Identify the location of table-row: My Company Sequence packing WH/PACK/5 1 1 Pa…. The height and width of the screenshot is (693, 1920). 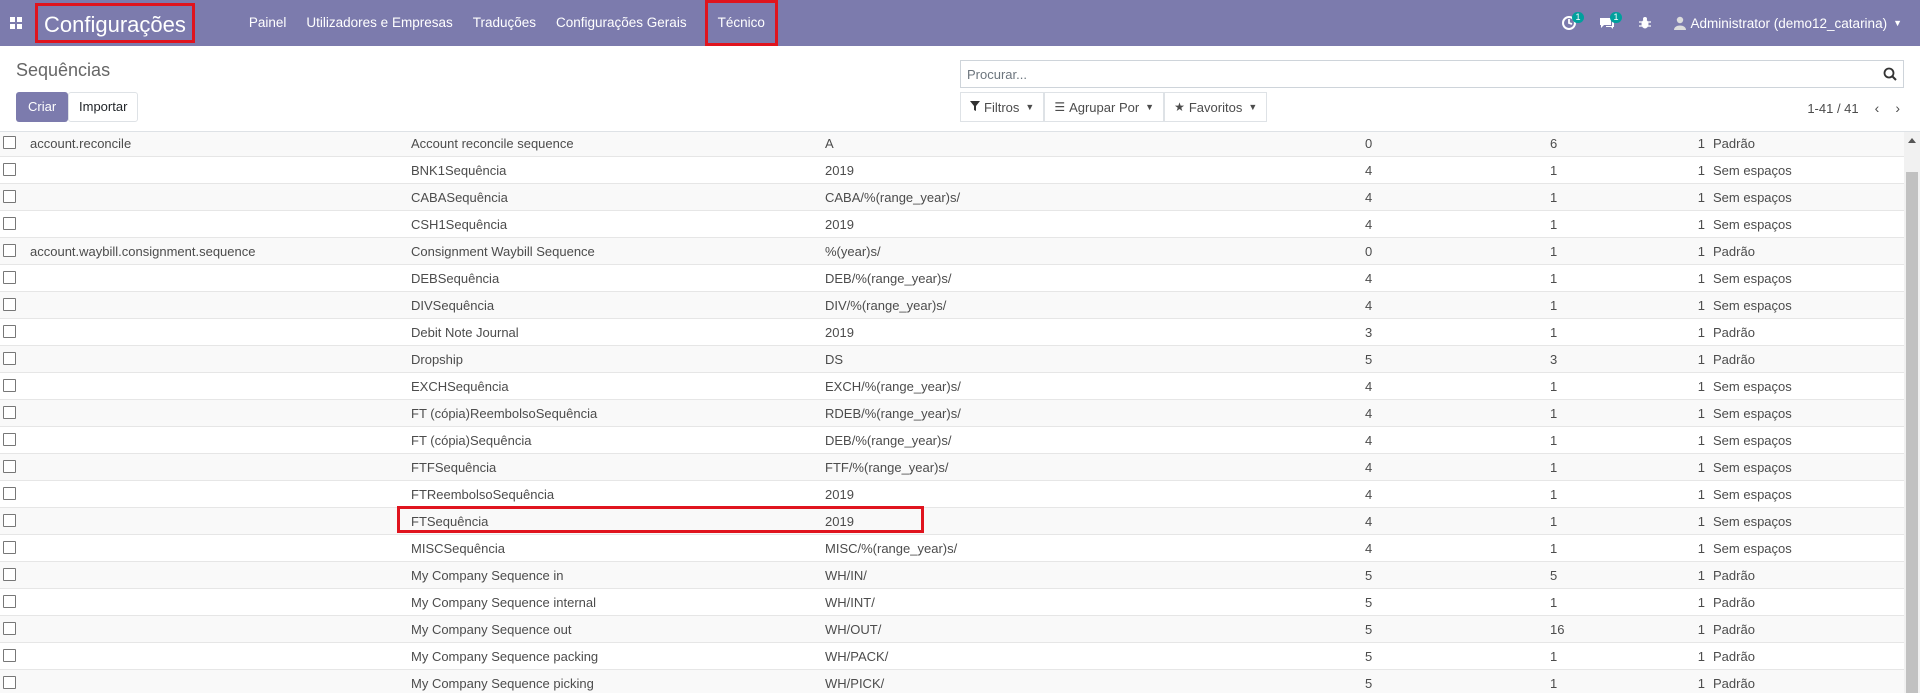
(952, 656).